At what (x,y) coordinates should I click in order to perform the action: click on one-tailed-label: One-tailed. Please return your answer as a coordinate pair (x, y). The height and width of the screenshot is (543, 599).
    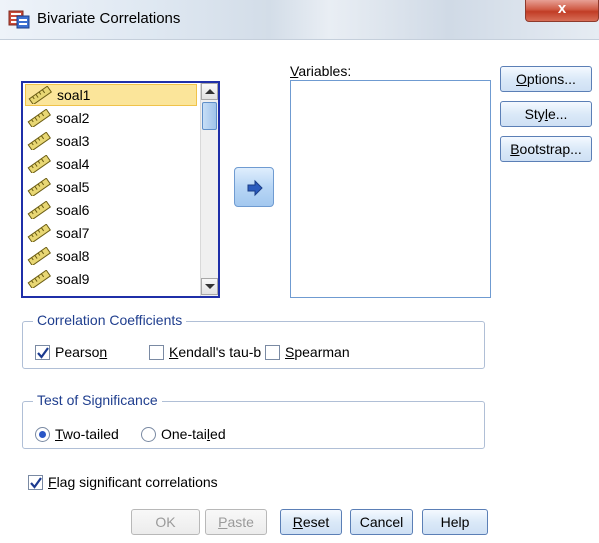
    Looking at the image, I should click on (193, 434).